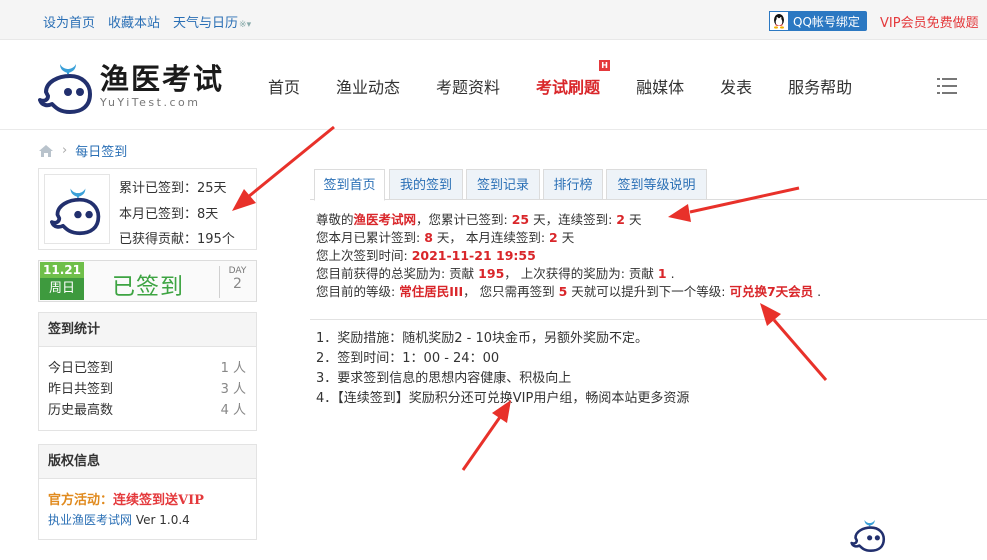 The width and height of the screenshot is (987, 560). I want to click on signed-status-box: 11.21 周日 已签到 DAY 2, so click(147, 281).